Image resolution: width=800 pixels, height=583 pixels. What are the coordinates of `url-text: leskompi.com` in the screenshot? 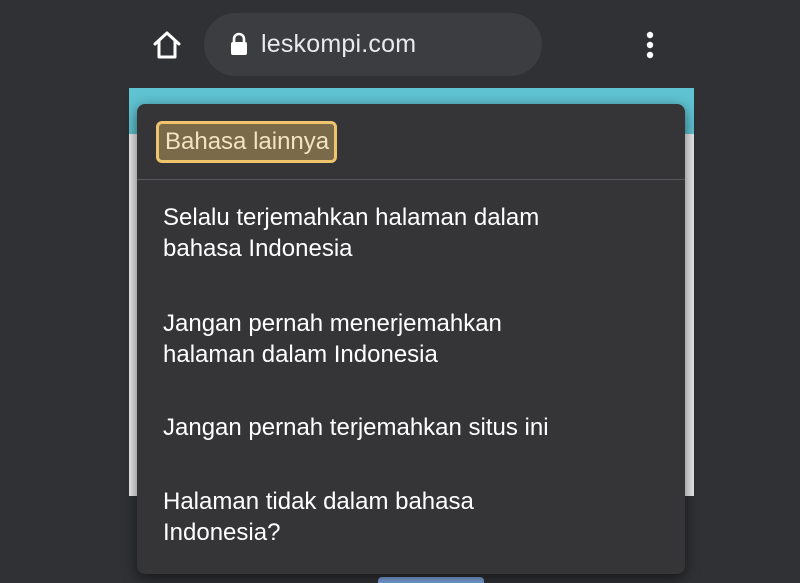 It's located at (339, 44).